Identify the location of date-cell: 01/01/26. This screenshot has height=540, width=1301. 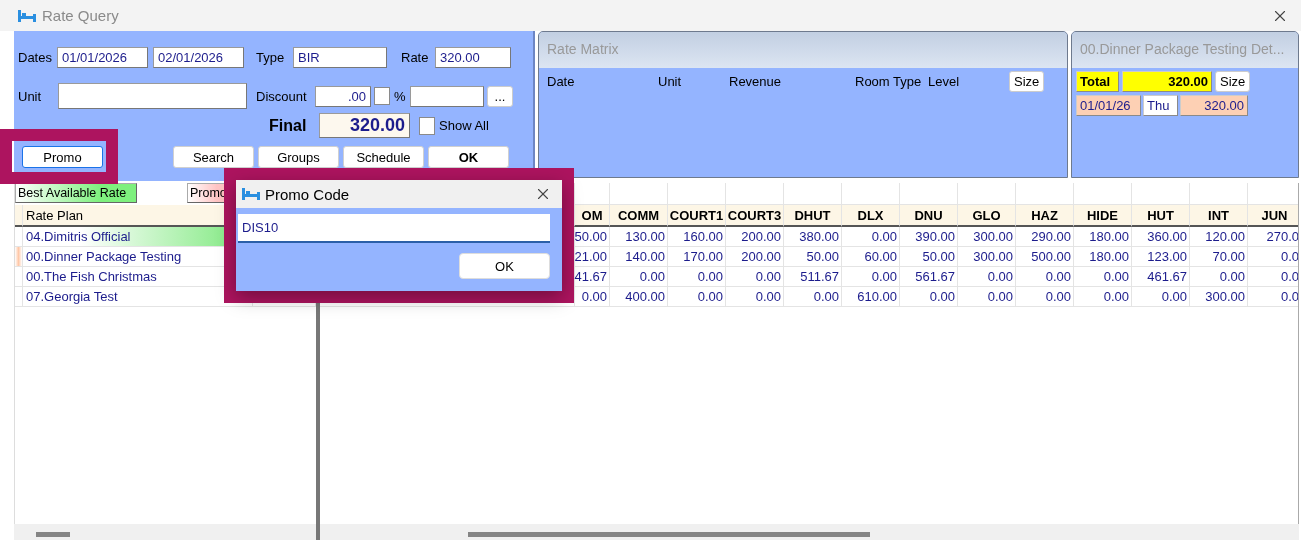
(1108, 105).